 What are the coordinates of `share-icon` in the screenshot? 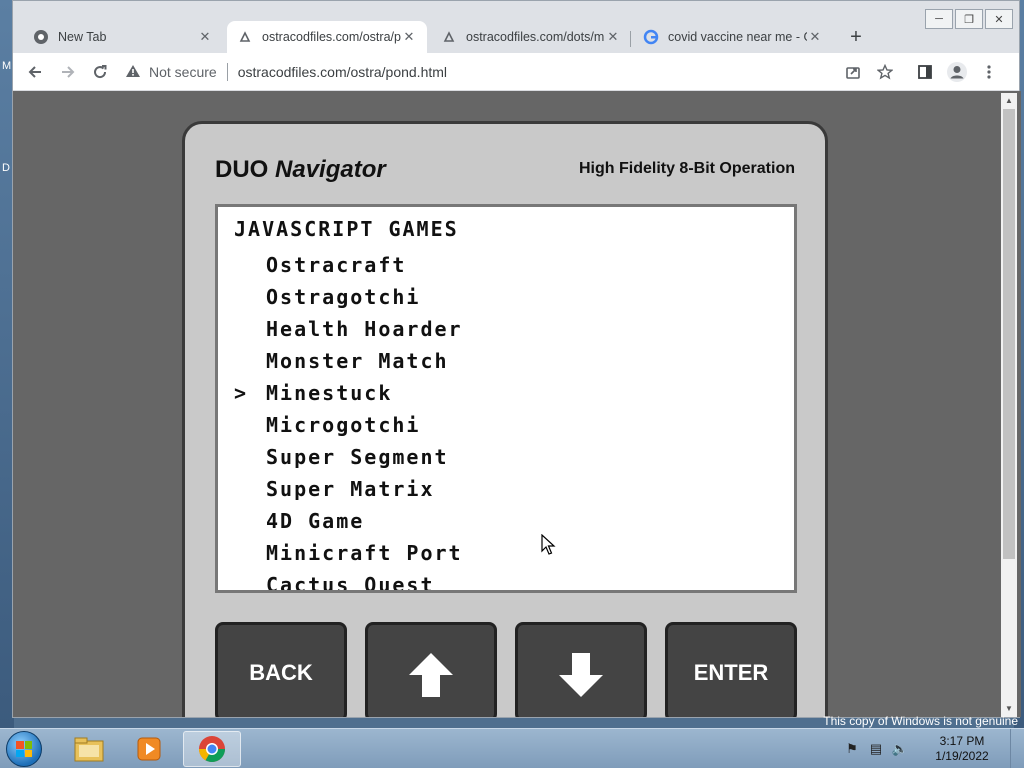 It's located at (853, 72).